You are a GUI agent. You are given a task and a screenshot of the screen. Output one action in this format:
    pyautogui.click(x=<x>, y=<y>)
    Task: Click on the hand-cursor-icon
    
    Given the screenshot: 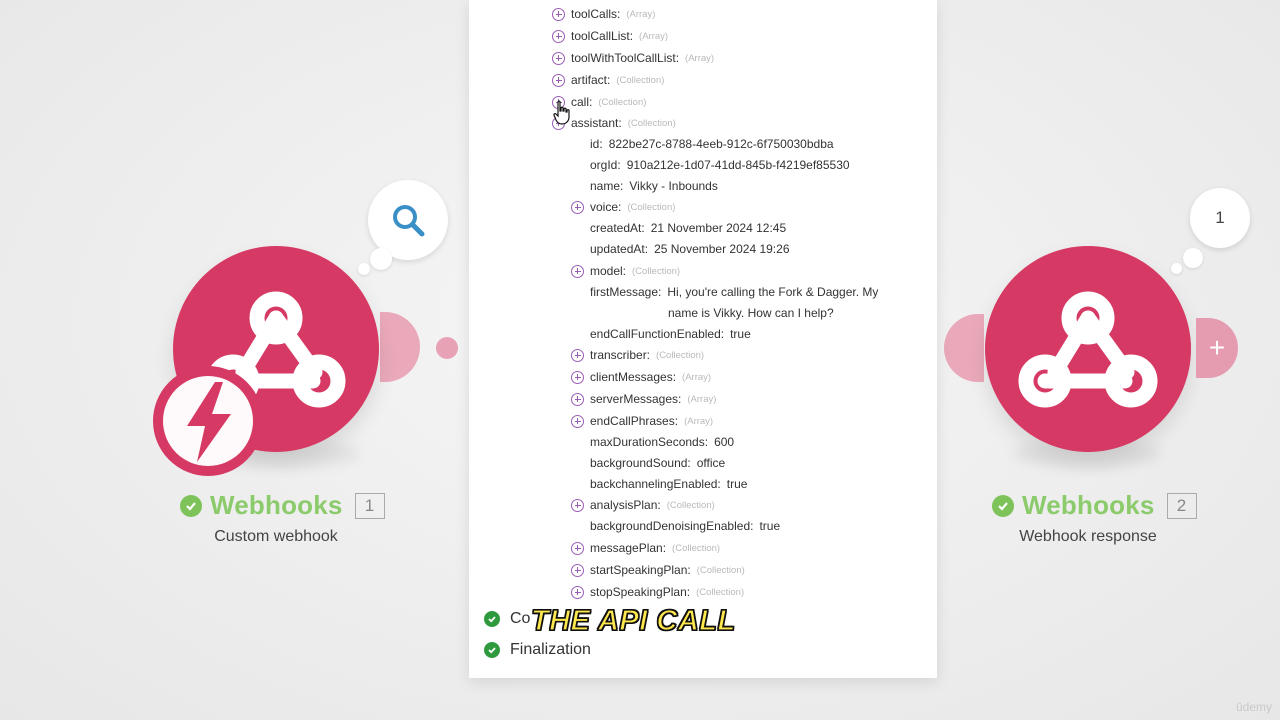 What is the action you would take?
    pyautogui.click(x=561, y=112)
    